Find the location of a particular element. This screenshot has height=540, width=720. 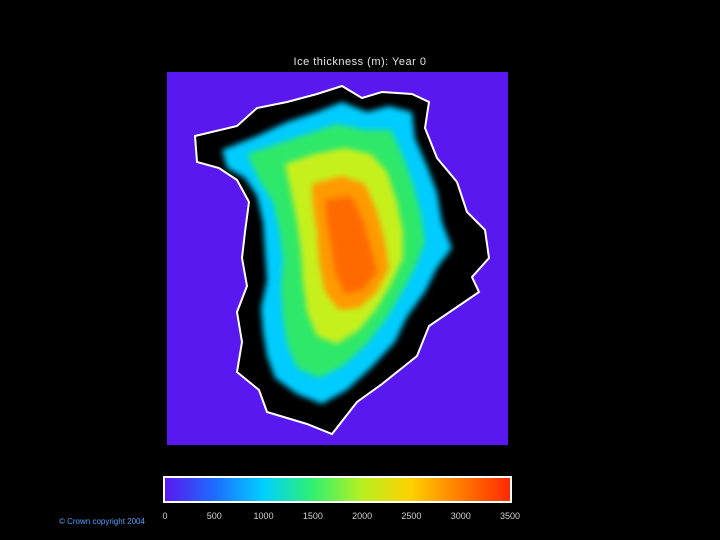

colorbar-tick-label: 2000 is located at coordinates (362, 516).